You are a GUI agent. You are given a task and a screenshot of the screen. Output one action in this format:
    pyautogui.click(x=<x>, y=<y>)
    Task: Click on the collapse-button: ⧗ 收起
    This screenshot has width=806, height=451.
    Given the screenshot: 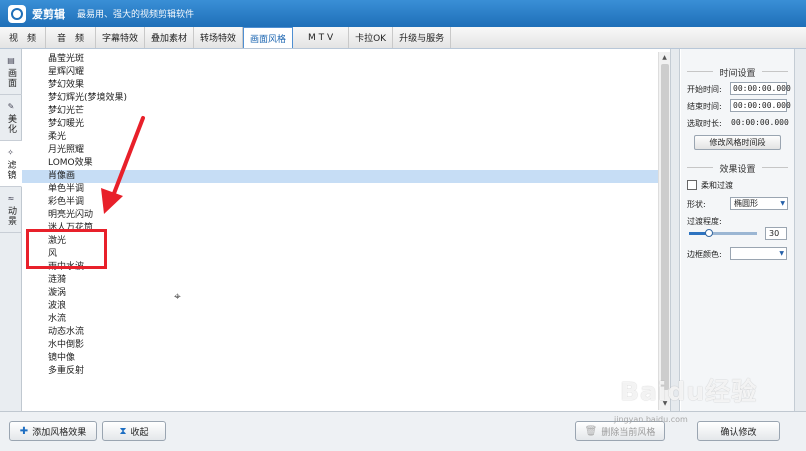 What is the action you would take?
    pyautogui.click(x=134, y=431)
    